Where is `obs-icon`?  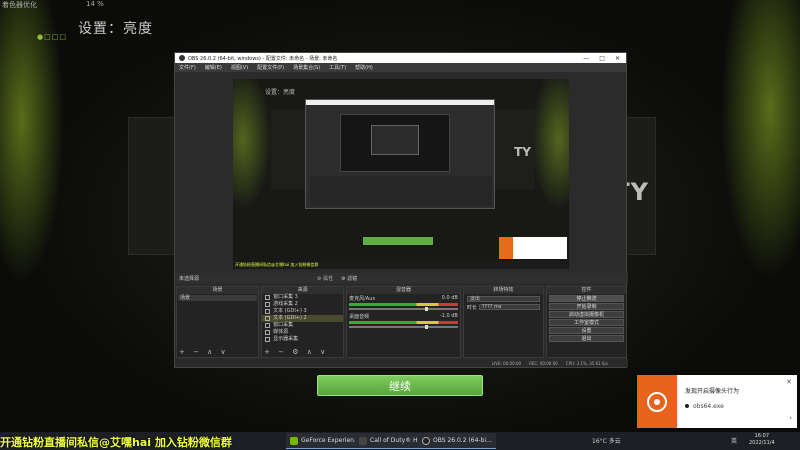 obs-icon is located at coordinates (426, 440).